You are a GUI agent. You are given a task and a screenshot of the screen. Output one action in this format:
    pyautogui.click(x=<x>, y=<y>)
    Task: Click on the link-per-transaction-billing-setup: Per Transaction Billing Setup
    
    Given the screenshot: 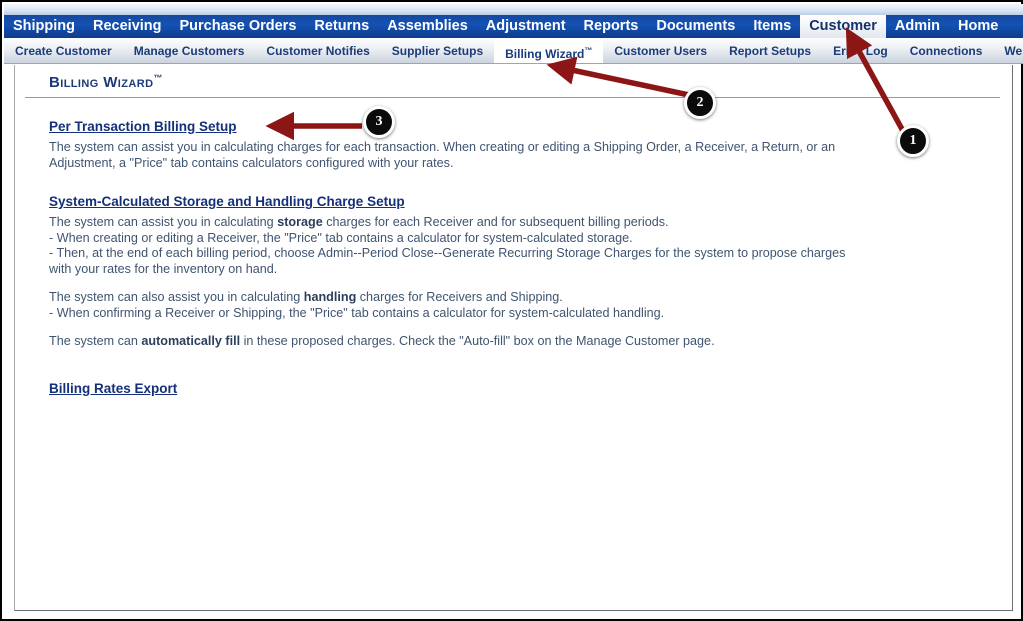 What is the action you would take?
    pyautogui.click(x=143, y=126)
    